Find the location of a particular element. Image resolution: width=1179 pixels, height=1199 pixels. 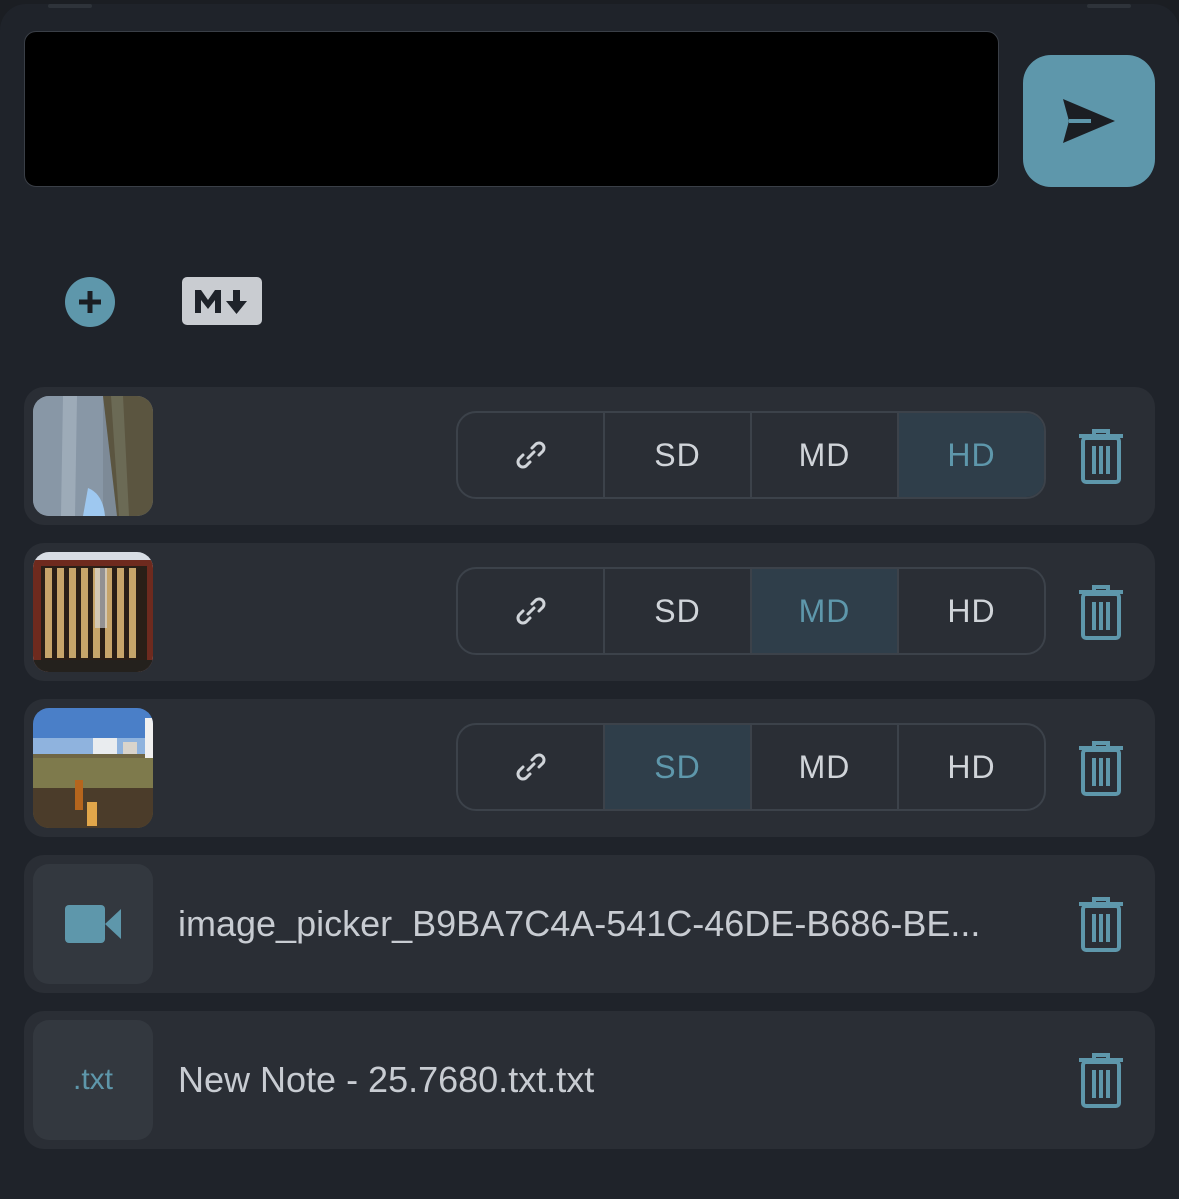

file-extension-label: .txt is located at coordinates (92, 1079).